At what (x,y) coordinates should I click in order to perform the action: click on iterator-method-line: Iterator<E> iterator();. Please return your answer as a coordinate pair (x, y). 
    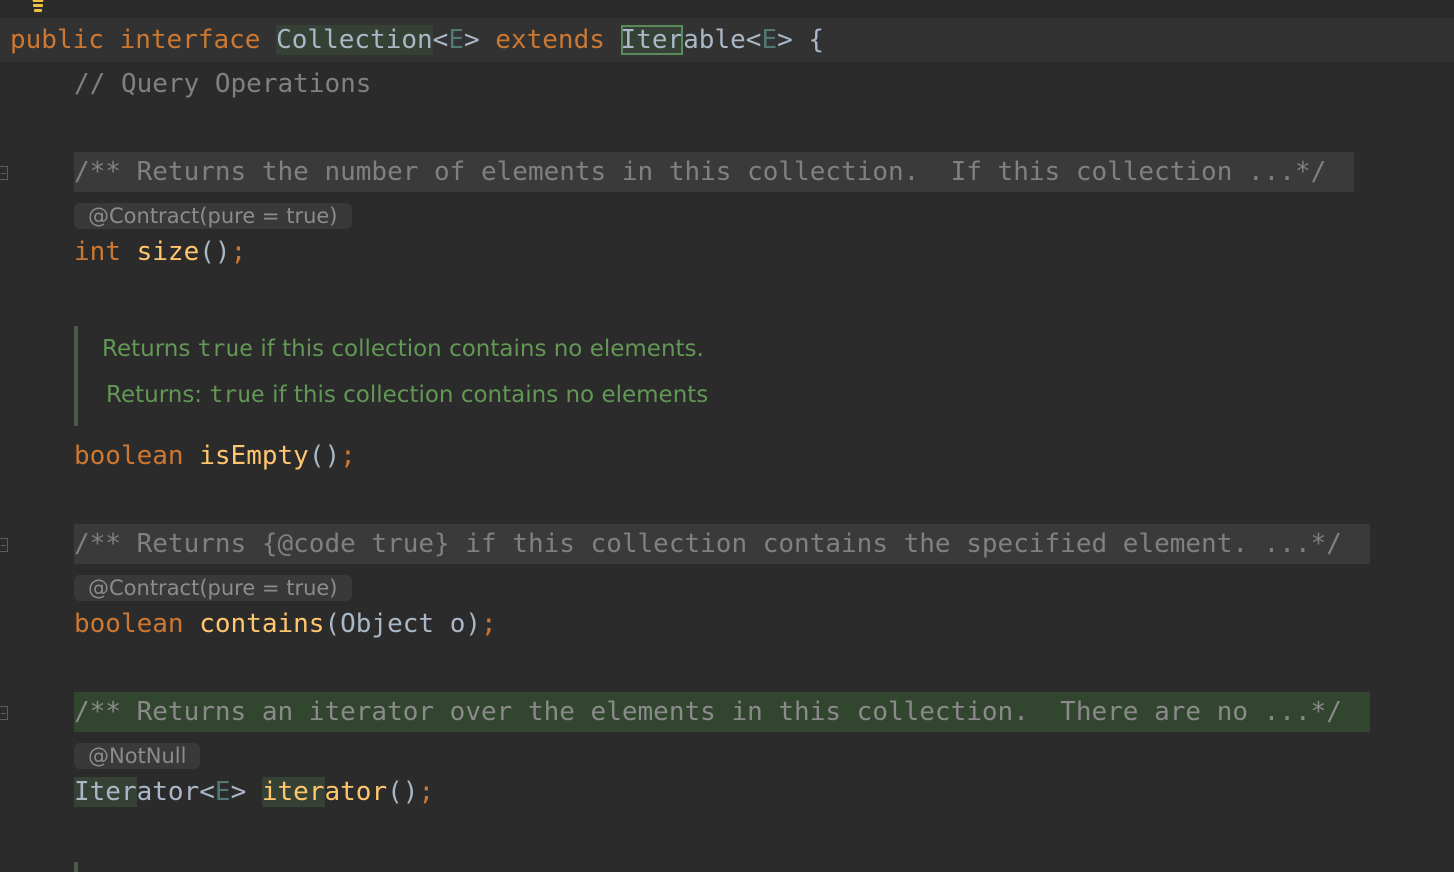
    Looking at the image, I should click on (254, 792).